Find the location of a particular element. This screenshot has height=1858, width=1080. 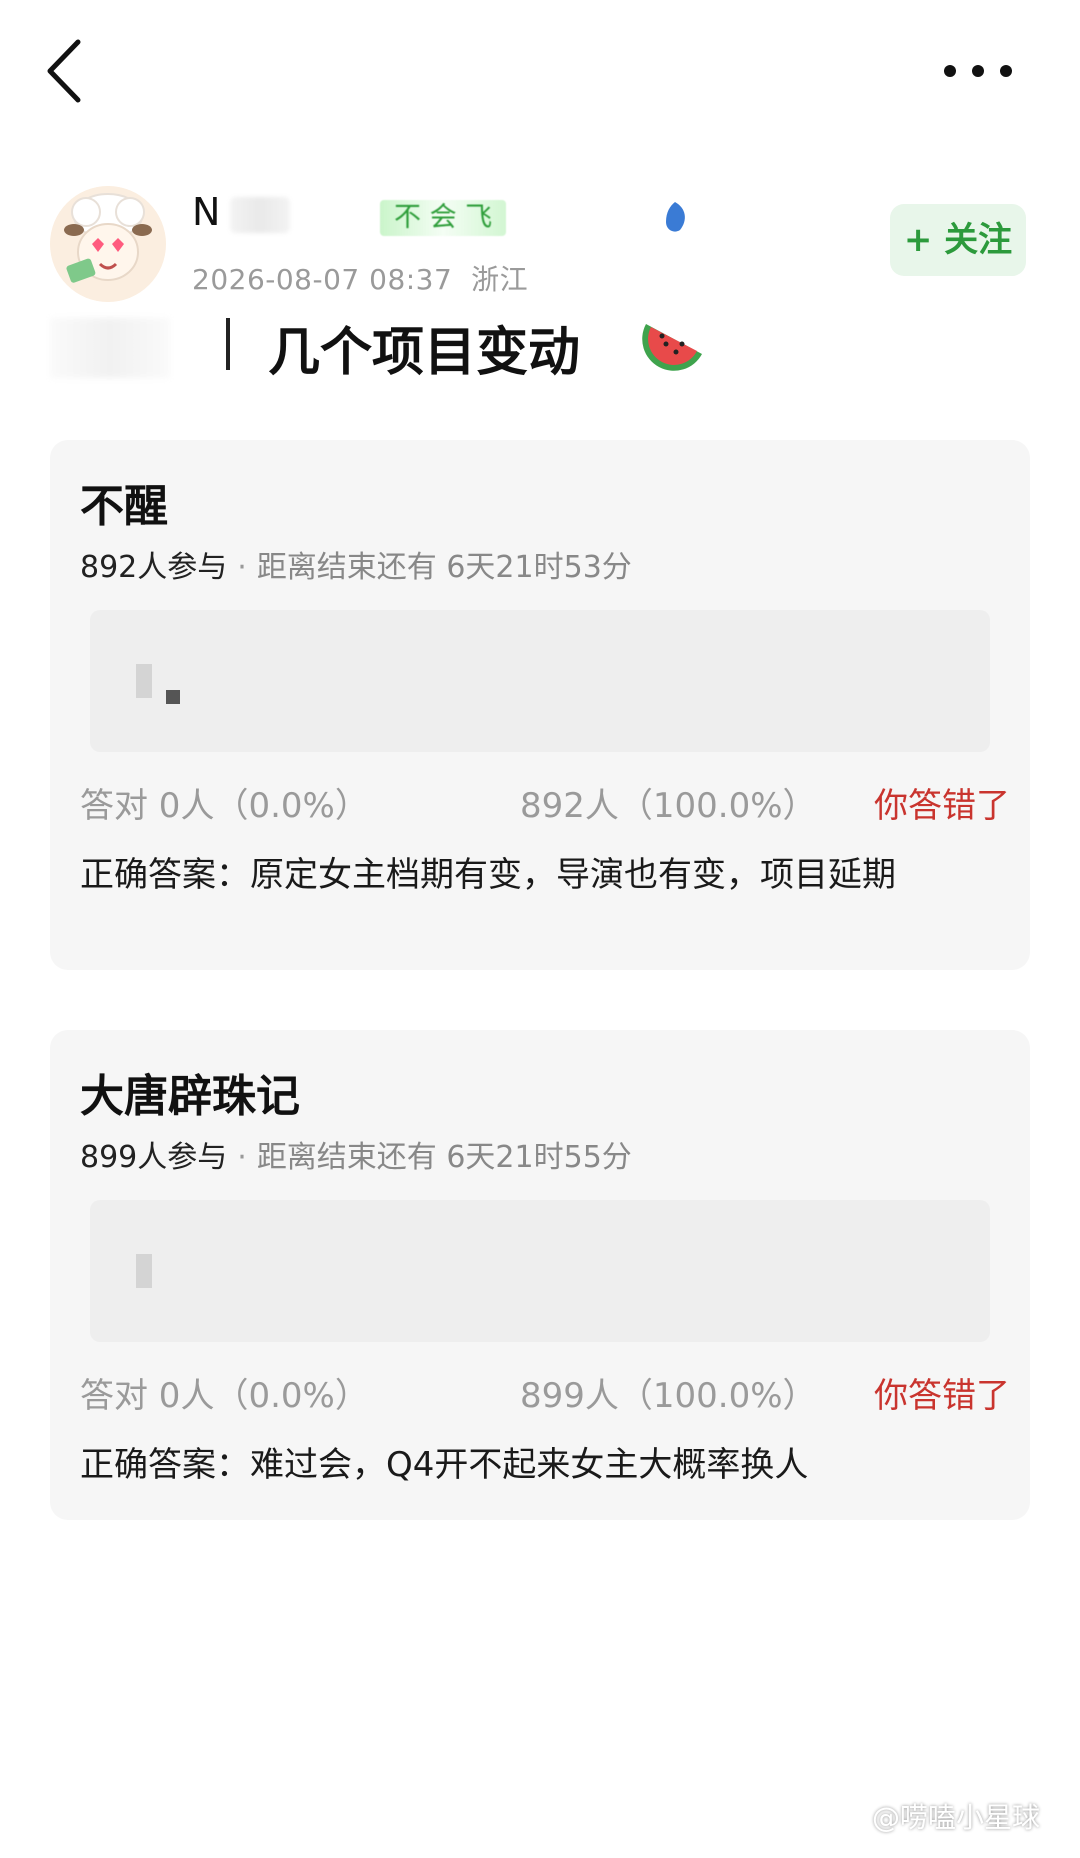

post-title-row: 几个项目变动 is located at coordinates (545, 350).